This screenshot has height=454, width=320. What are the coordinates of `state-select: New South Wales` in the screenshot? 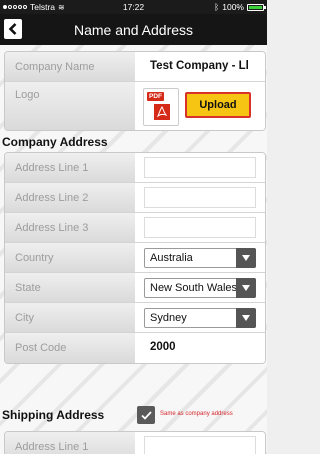 It's located at (200, 288).